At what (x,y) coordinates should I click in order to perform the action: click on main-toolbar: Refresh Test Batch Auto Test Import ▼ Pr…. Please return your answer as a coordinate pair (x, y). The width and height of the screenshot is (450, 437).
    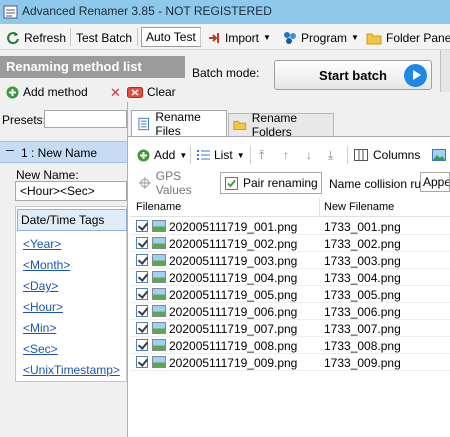
    Looking at the image, I should click on (225, 37).